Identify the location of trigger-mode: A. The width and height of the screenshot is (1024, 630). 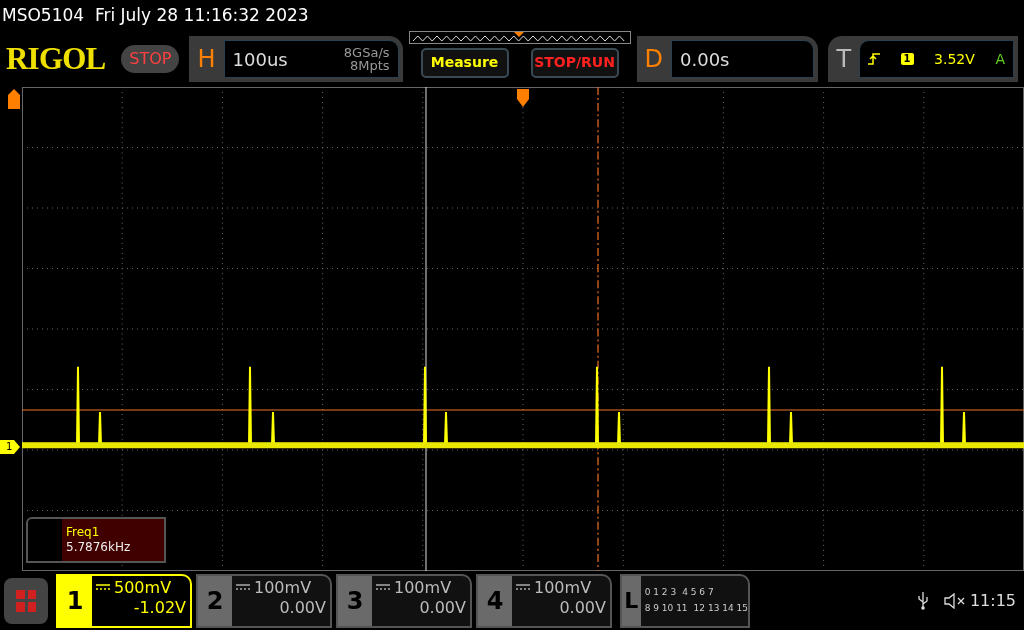
(1000, 59).